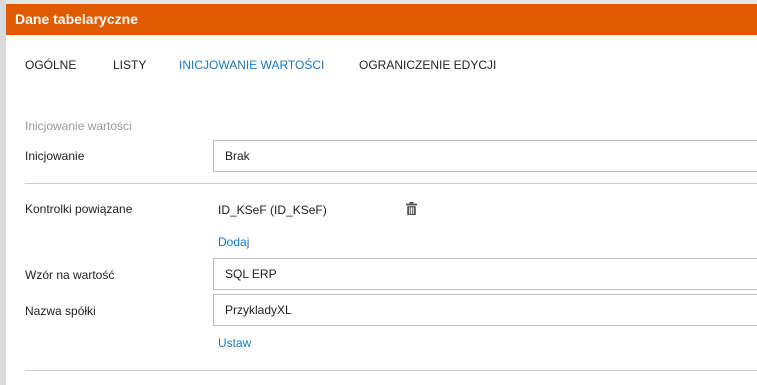 This screenshot has width=757, height=385. I want to click on company-name-input: PrzykladyXL, so click(485, 310).